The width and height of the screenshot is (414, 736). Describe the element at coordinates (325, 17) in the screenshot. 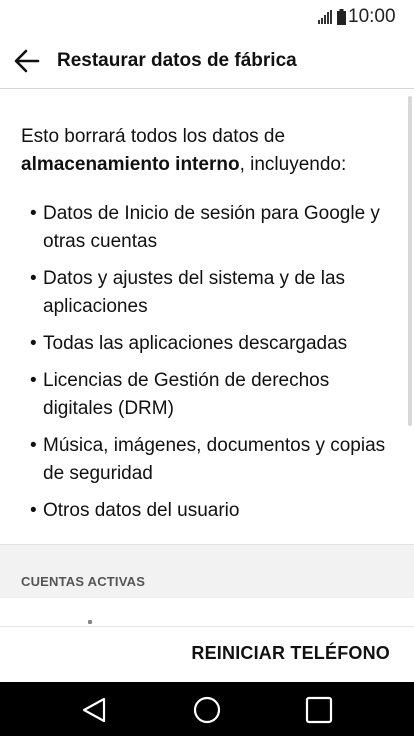

I see `signal-icon` at that location.